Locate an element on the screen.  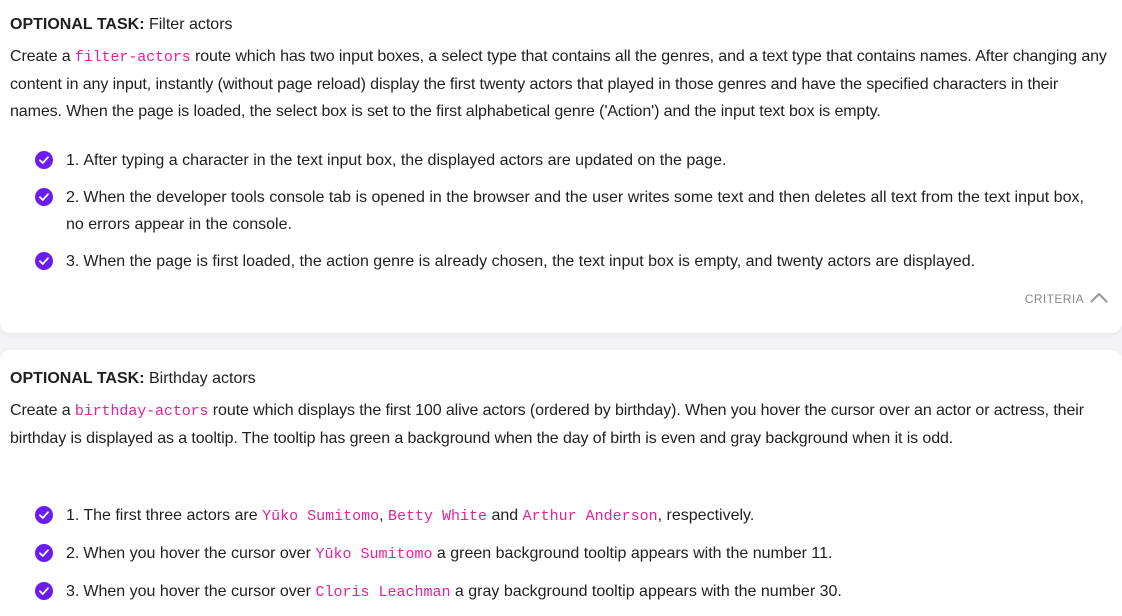
criteria-text: and is located at coordinates (505, 515).